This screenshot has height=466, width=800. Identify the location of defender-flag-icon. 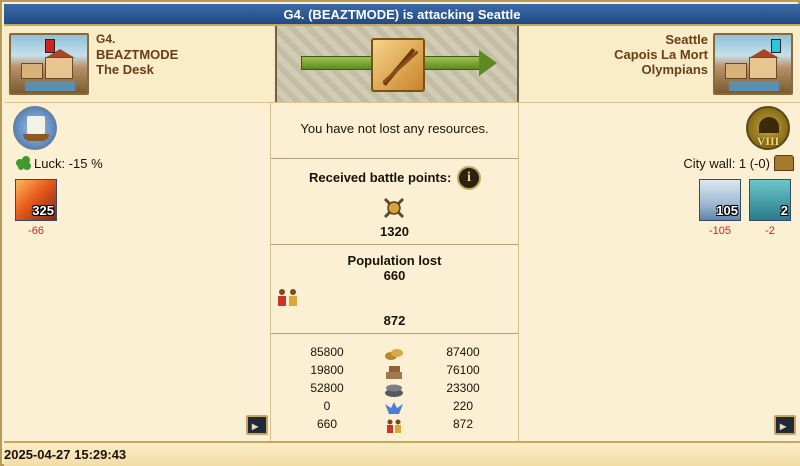
(776, 46).